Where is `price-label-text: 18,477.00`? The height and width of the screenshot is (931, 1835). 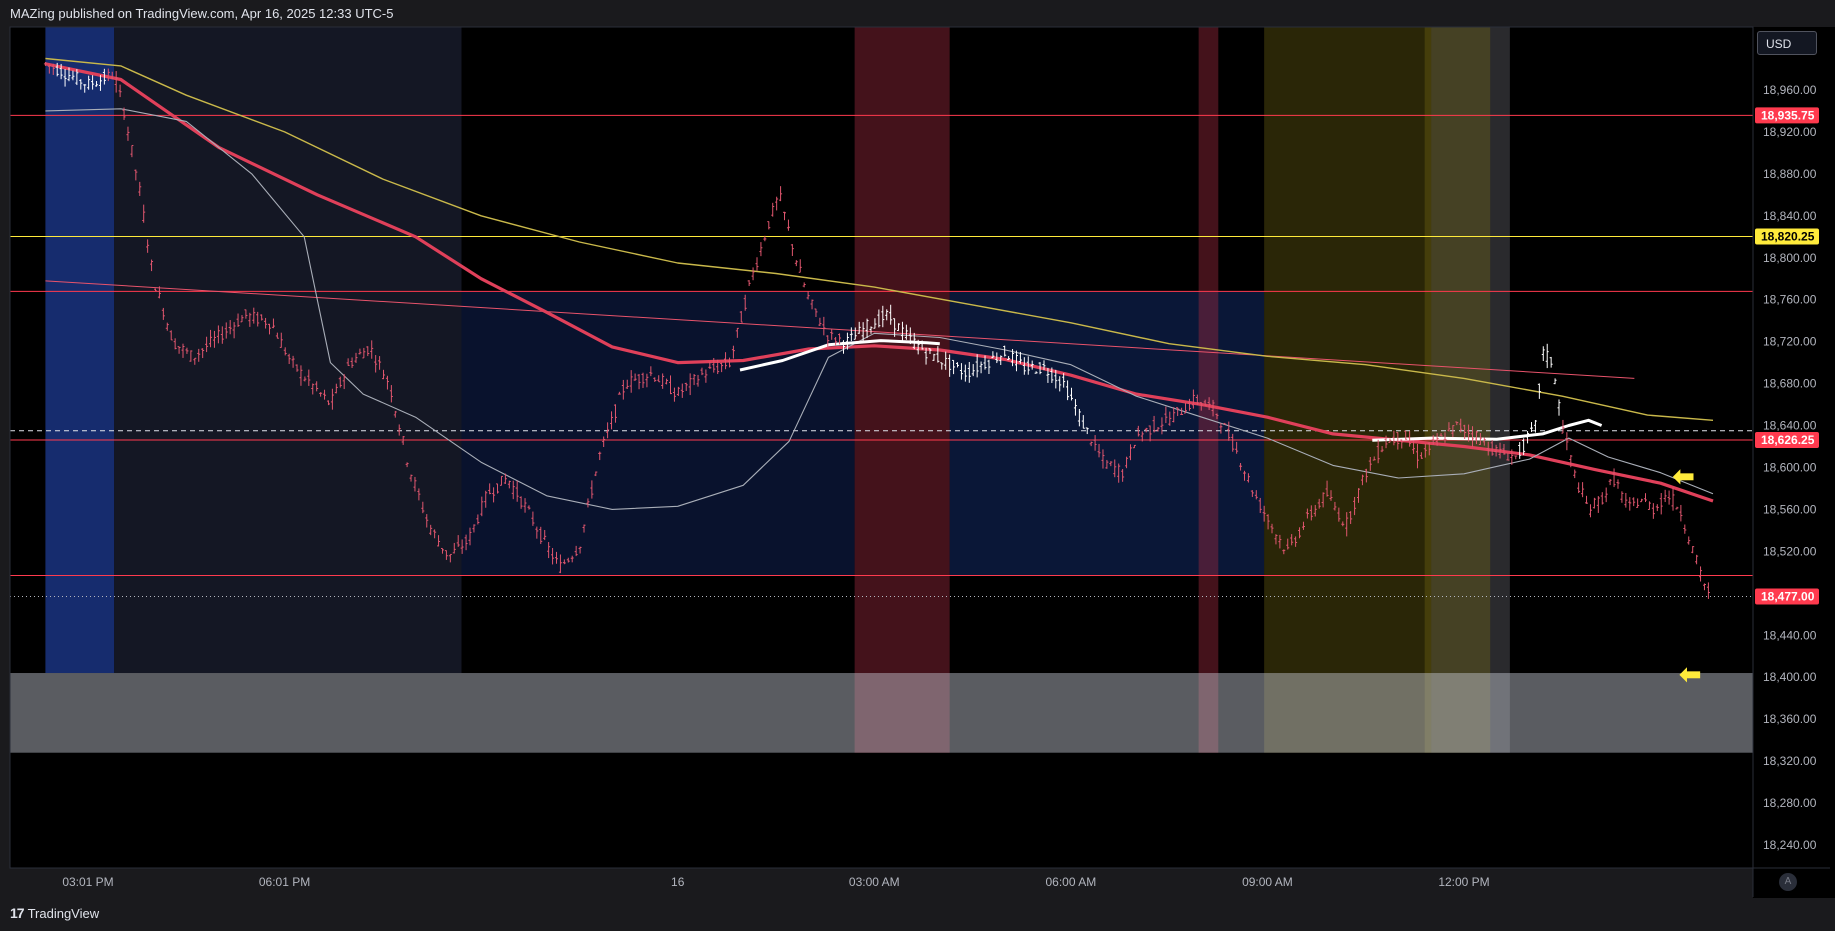 price-label-text: 18,477.00 is located at coordinates (1788, 596).